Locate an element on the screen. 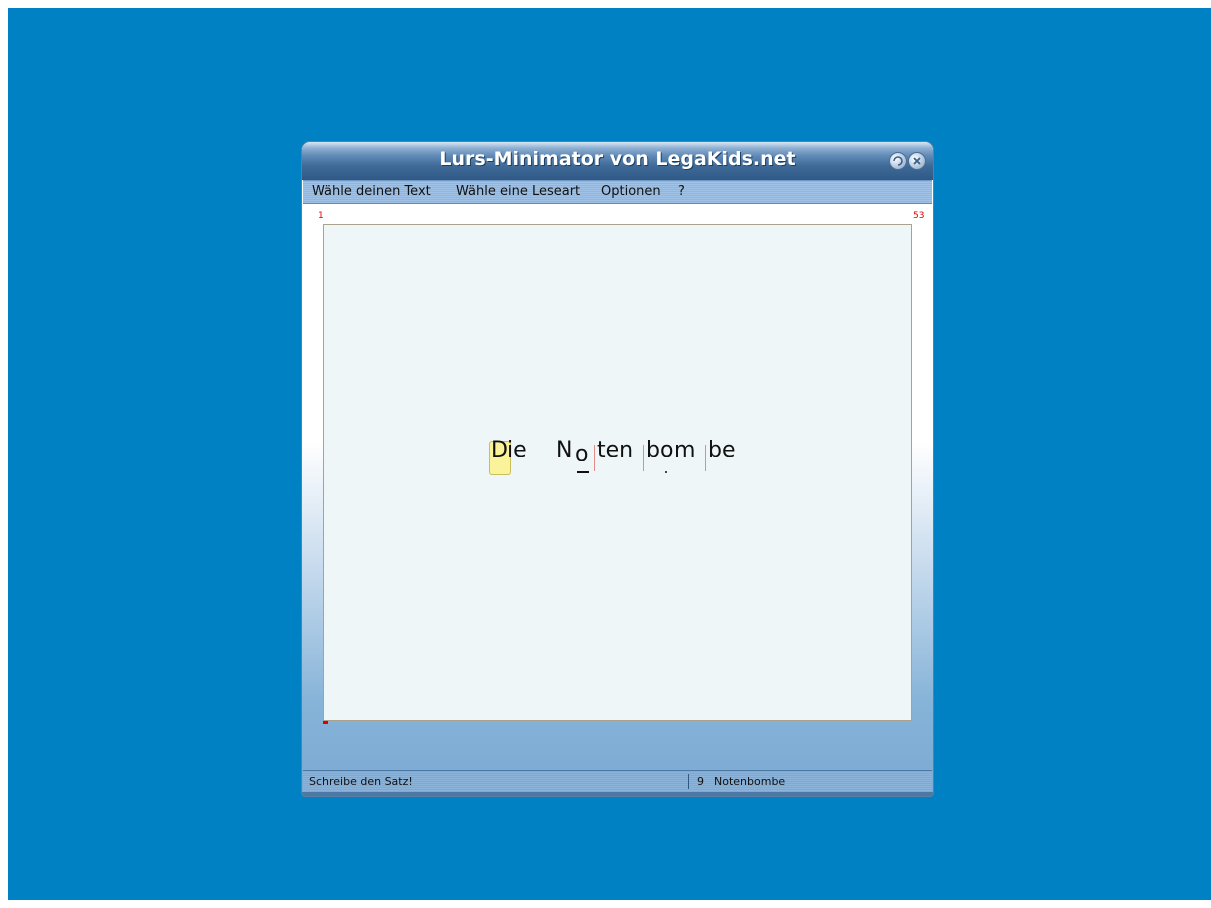 This screenshot has height=908, width=1211. title-bar: Lurs-Minimator von LegaKids.net is located at coordinates (617, 161).